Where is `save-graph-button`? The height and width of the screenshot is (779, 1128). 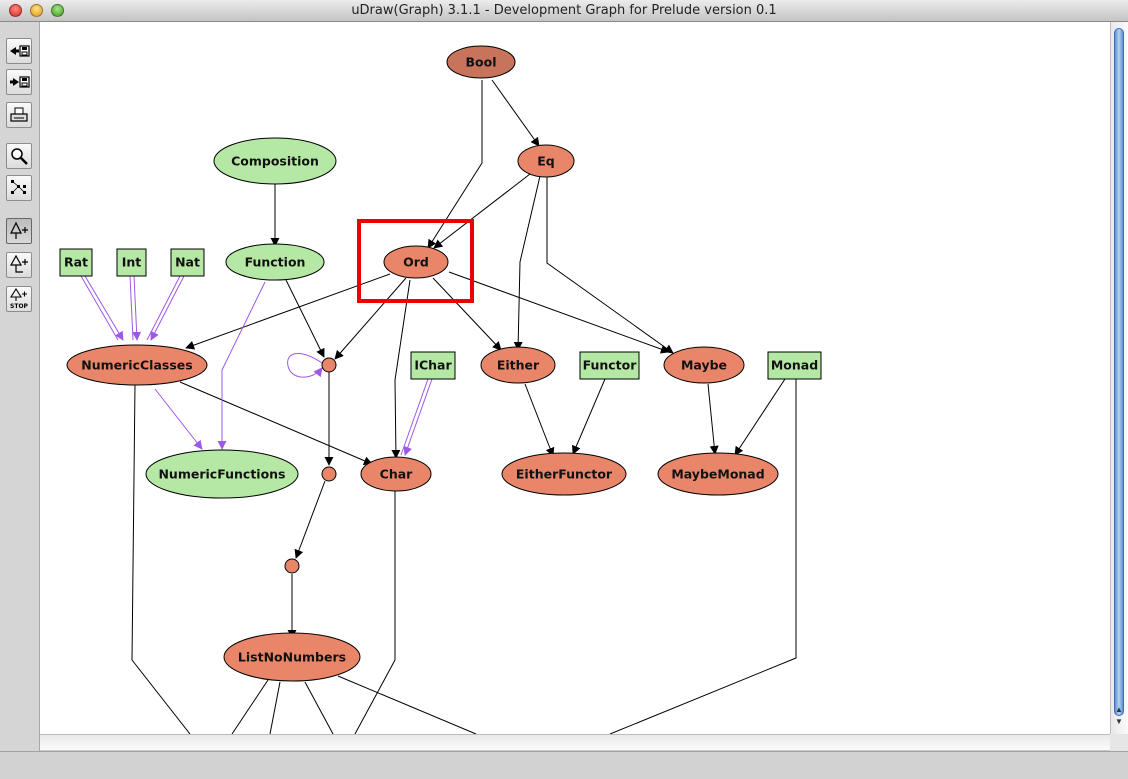 save-graph-button is located at coordinates (19, 82).